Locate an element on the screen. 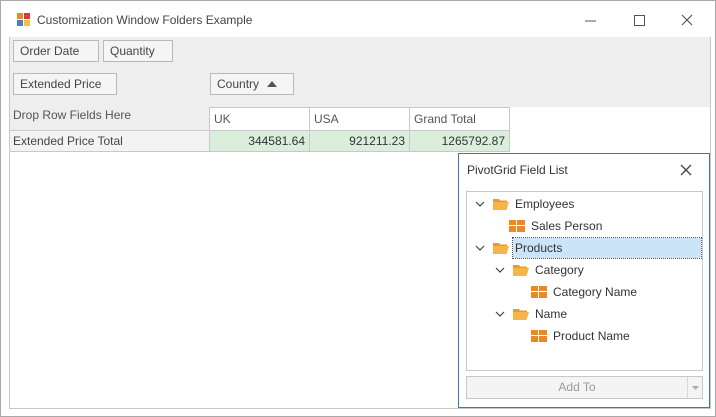 Image resolution: width=716 pixels, height=417 pixels. close-button is located at coordinates (687, 20).